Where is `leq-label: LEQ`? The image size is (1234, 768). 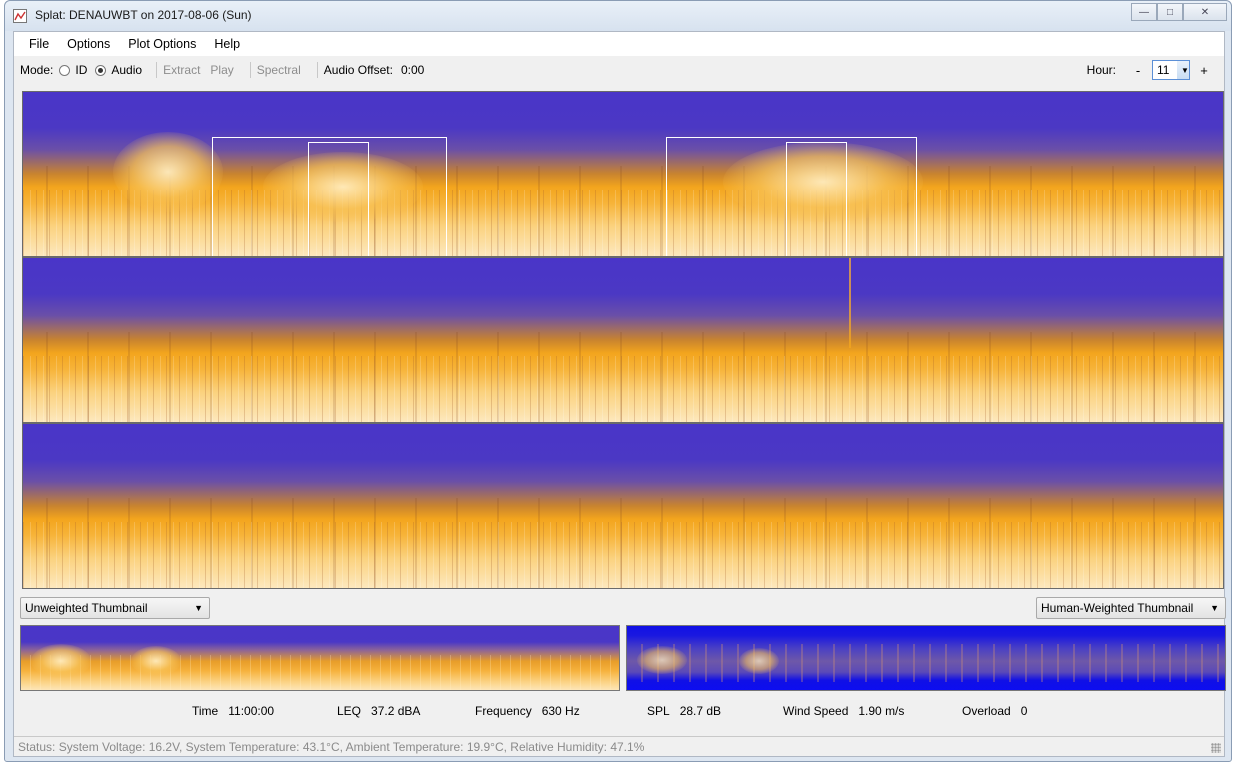
leq-label: LEQ is located at coordinates (349, 711).